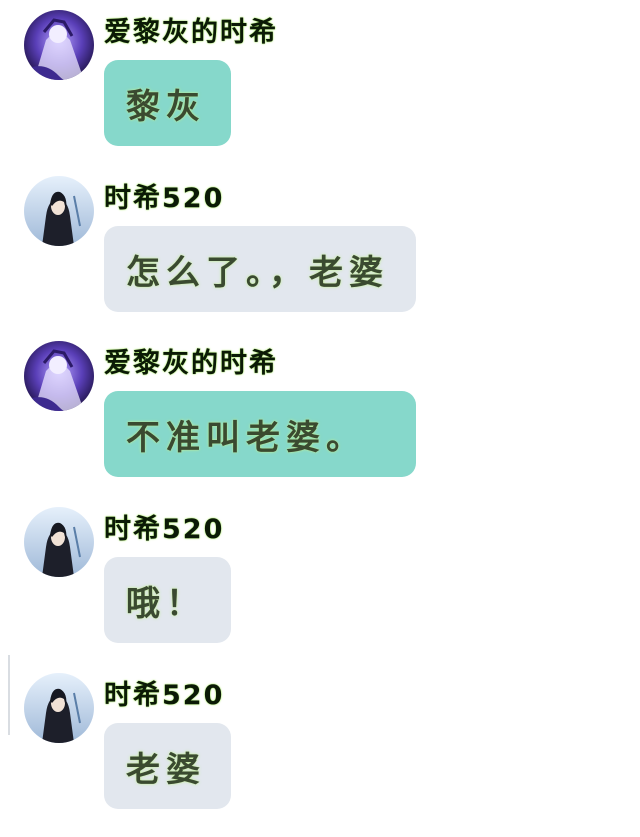  I want to click on message-bubble: 怎么了。，老婆, so click(260, 269).